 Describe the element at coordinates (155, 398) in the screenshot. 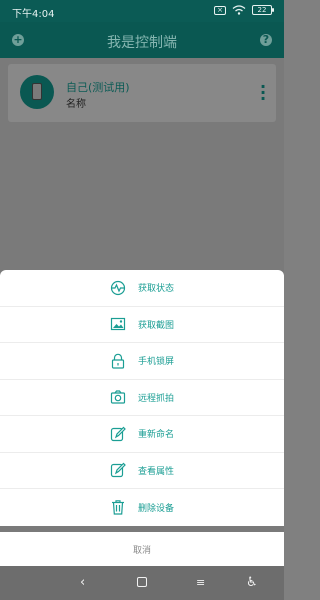

I see `sheet-item-label: 远程抓拍` at that location.